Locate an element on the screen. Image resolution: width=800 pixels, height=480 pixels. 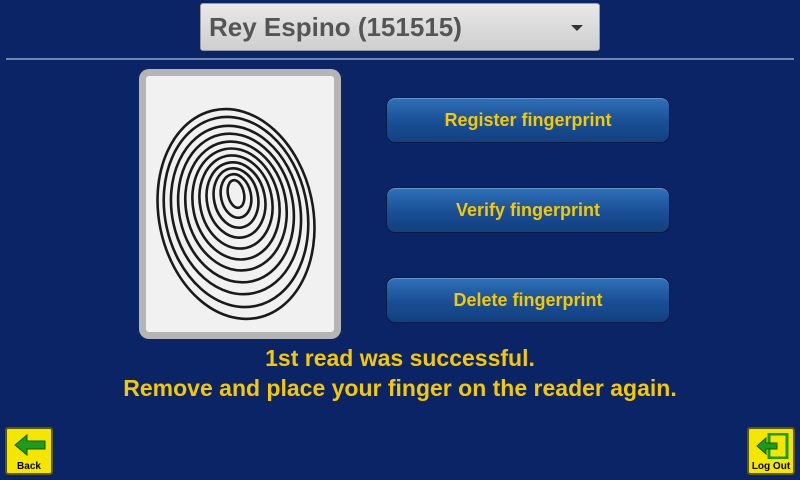
divider is located at coordinates (400, 59).